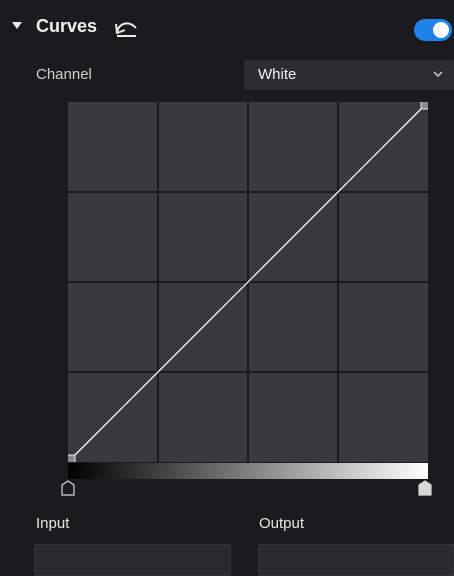 This screenshot has height=576, width=454. What do you see at coordinates (248, 471) in the screenshot?
I see `tone-gradient-bar` at bounding box center [248, 471].